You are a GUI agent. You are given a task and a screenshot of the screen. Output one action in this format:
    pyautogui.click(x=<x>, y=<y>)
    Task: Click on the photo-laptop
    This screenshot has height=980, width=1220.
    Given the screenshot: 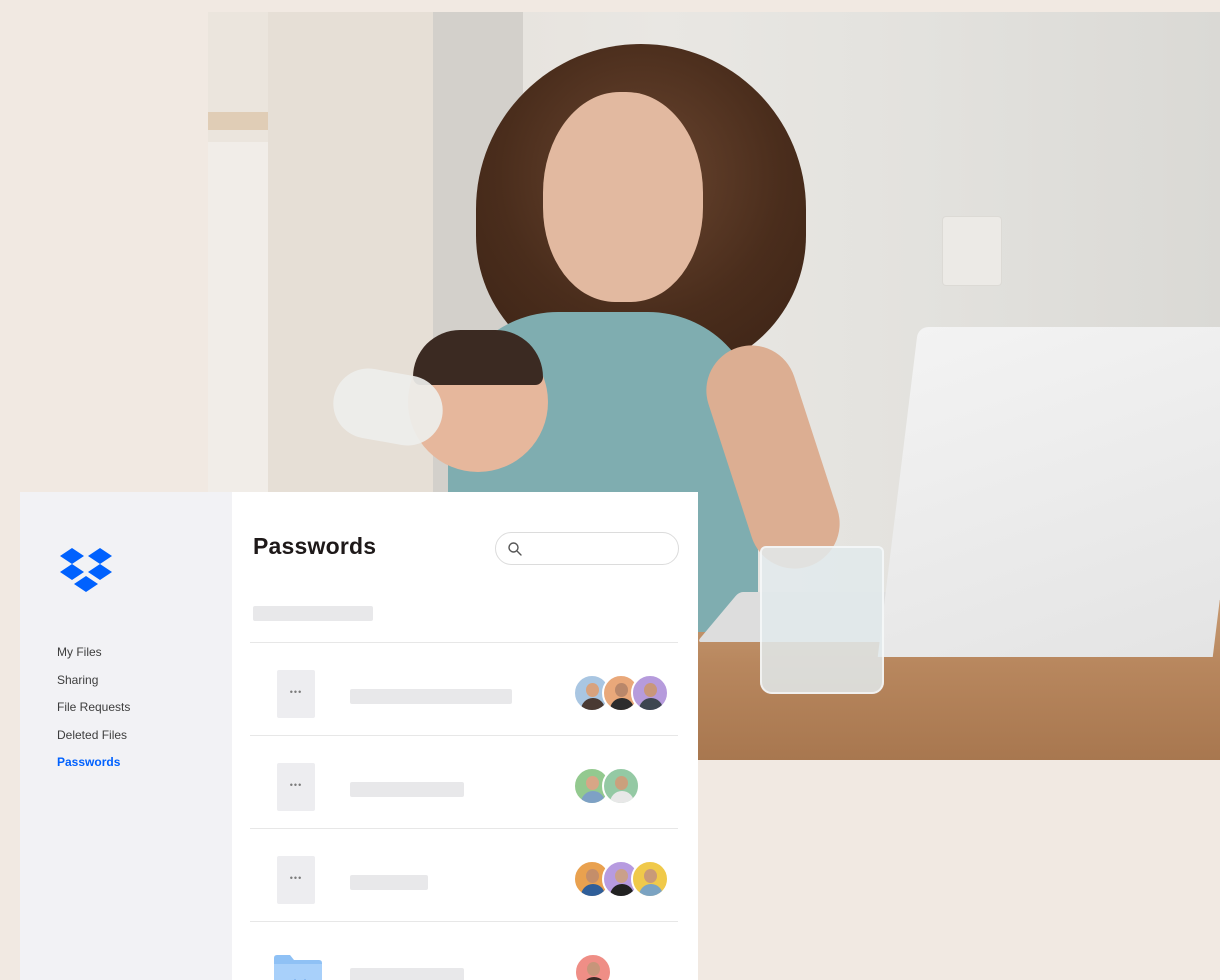 What is the action you would take?
    pyautogui.click(x=1048, y=492)
    